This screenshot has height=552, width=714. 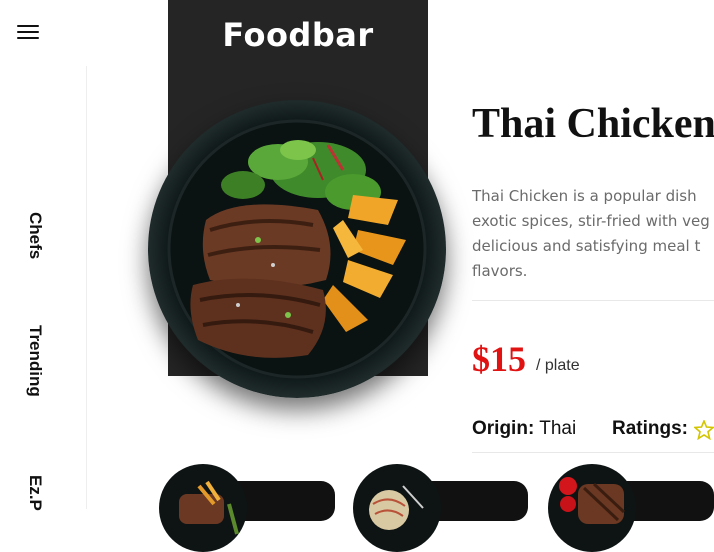 What do you see at coordinates (35, 493) in the screenshot?
I see `sidebar-item-ezp: Ez.P` at bounding box center [35, 493].